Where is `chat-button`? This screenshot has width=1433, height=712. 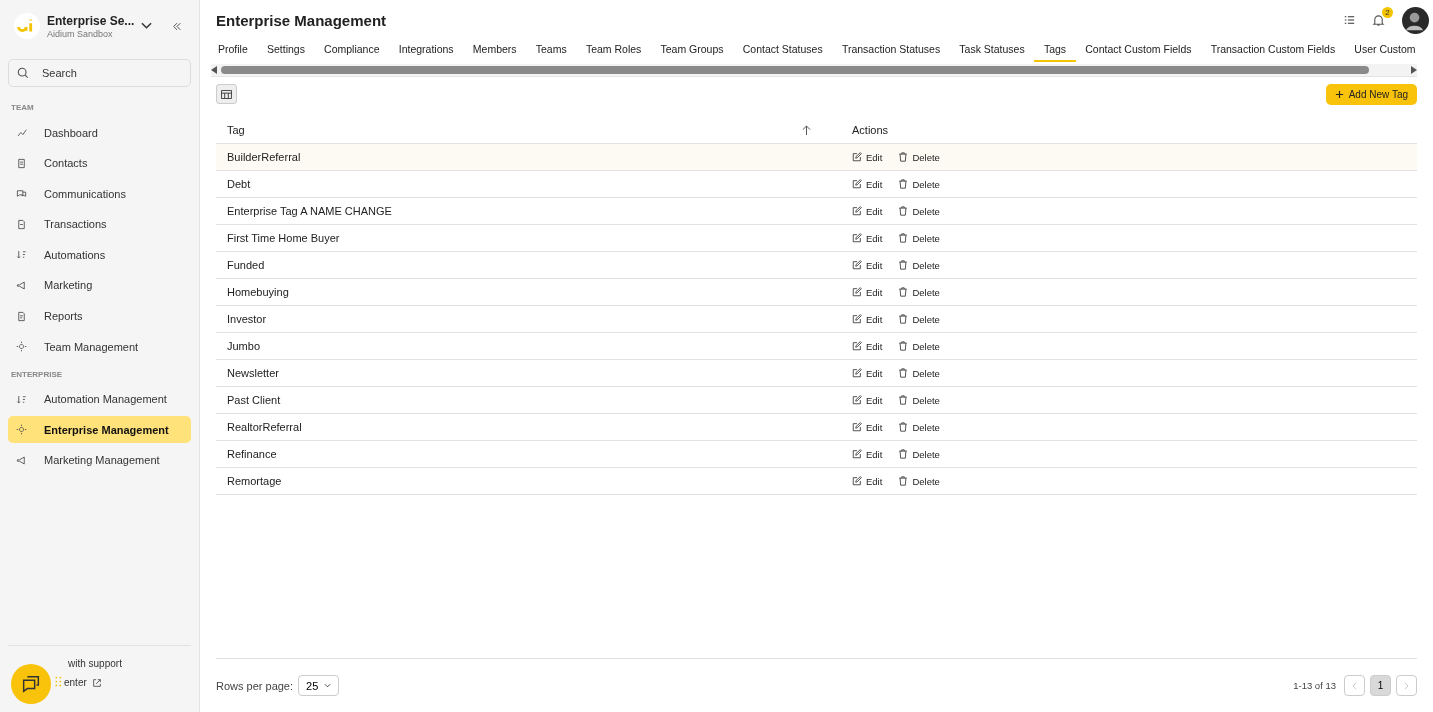
chat-button is located at coordinates (31, 684).